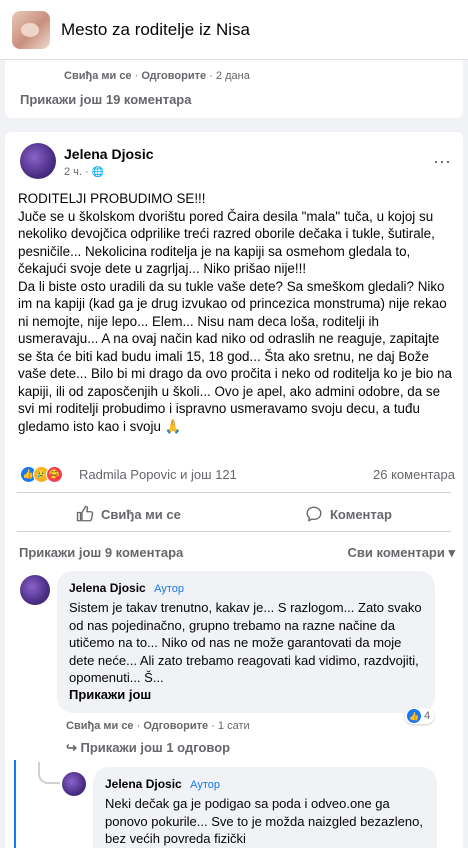  Describe the element at coordinates (314, 514) in the screenshot. I see `comment-icon` at that location.